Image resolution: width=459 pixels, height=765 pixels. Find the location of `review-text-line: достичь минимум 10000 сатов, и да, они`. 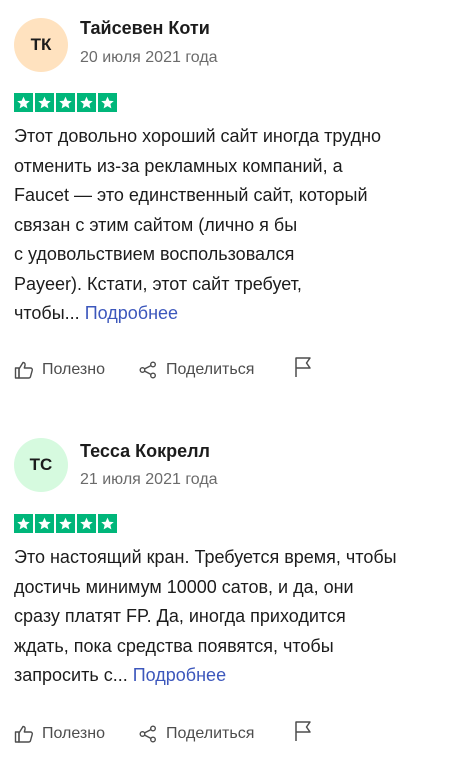

review-text-line: достичь минимум 10000 сатов, и да, они is located at coordinates (184, 586).